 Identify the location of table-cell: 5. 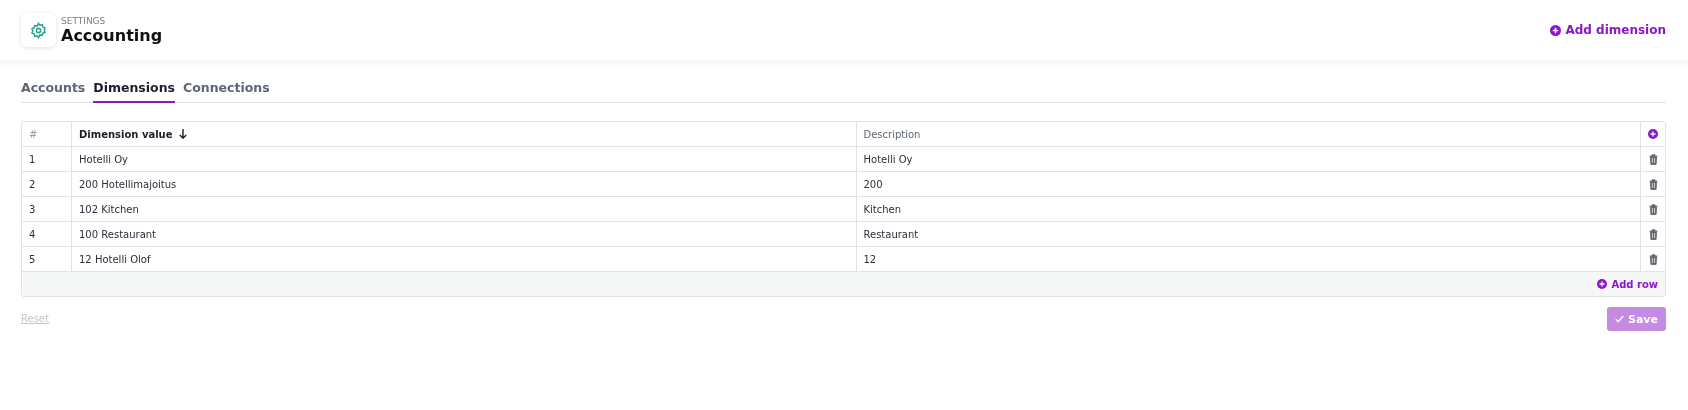
(47, 259).